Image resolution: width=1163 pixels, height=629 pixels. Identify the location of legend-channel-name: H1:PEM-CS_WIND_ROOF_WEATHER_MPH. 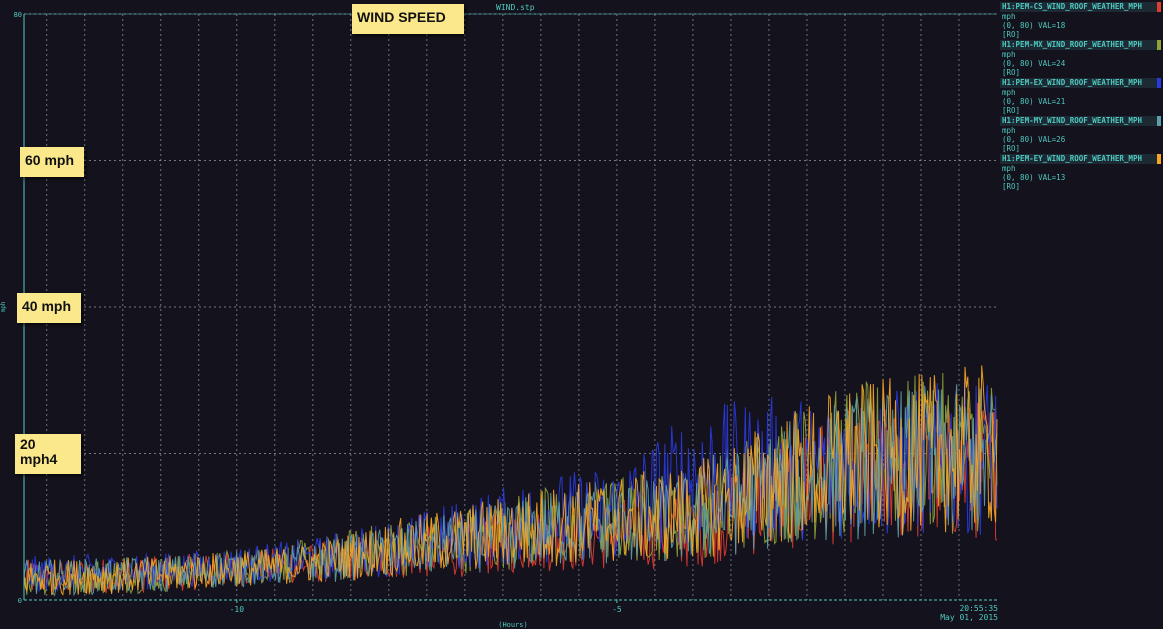
(1080, 7).